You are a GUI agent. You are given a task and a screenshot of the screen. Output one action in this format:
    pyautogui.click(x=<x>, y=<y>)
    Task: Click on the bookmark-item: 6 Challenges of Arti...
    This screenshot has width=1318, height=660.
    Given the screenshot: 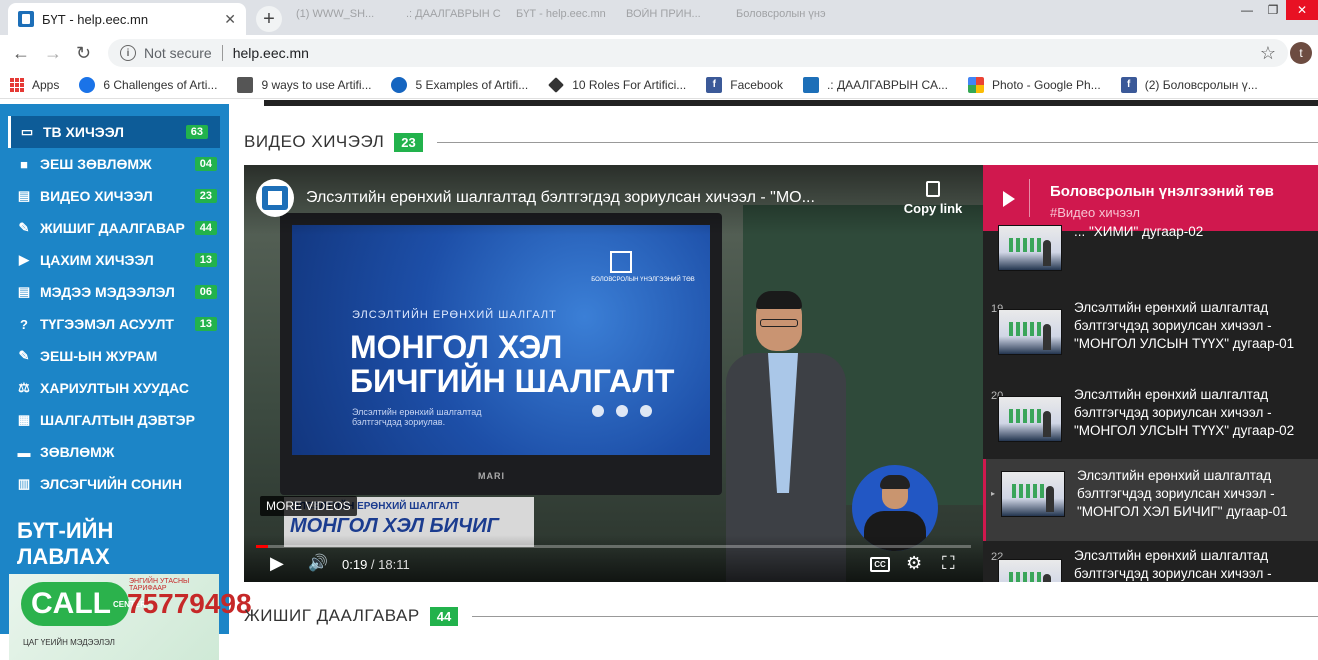 What is the action you would take?
    pyautogui.click(x=148, y=84)
    